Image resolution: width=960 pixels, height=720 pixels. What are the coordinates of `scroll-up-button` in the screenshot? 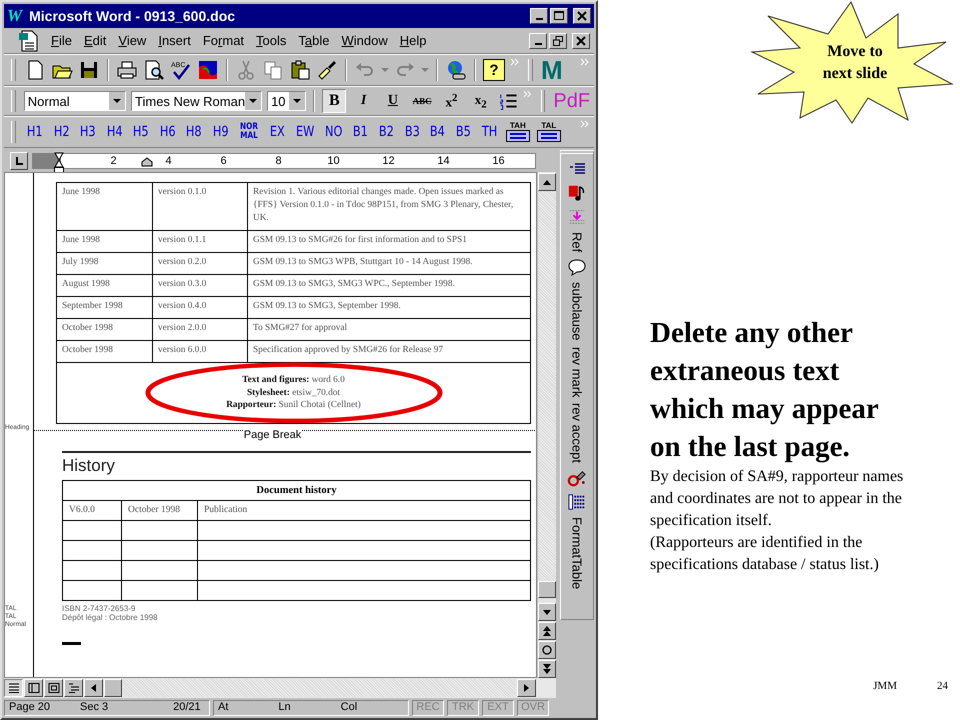 It's located at (547, 182).